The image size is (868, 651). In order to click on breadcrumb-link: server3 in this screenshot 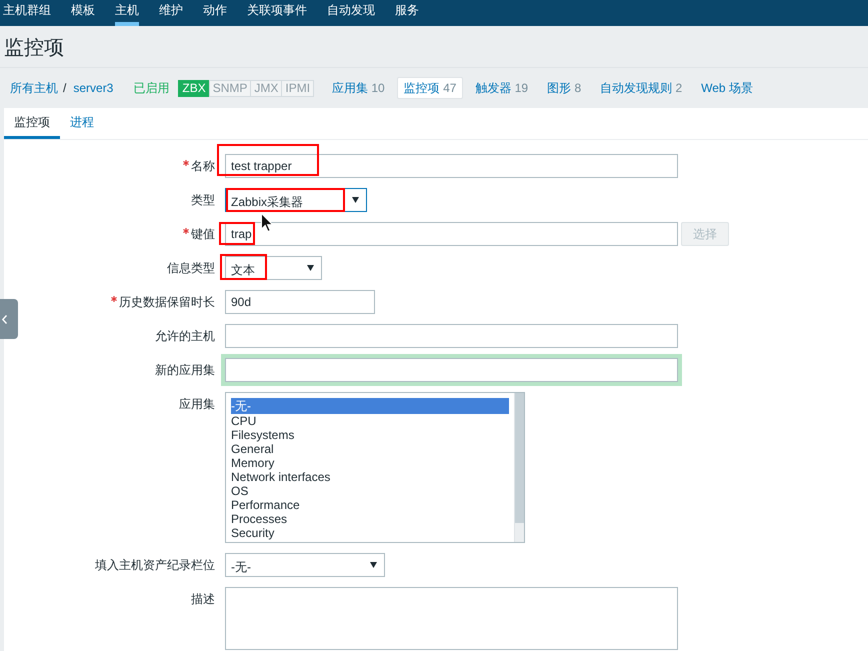, I will do `click(93, 88)`.